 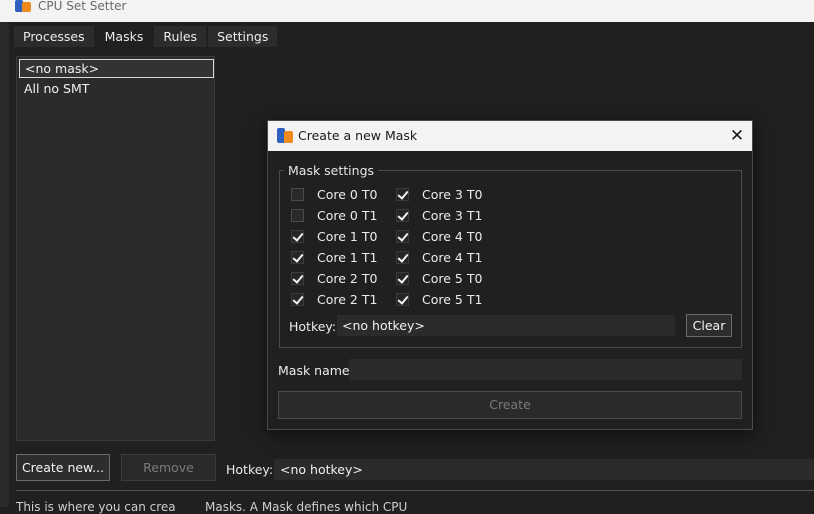 I want to click on checkbox-core-0-t0: Core 0 T0, so click(x=334, y=194).